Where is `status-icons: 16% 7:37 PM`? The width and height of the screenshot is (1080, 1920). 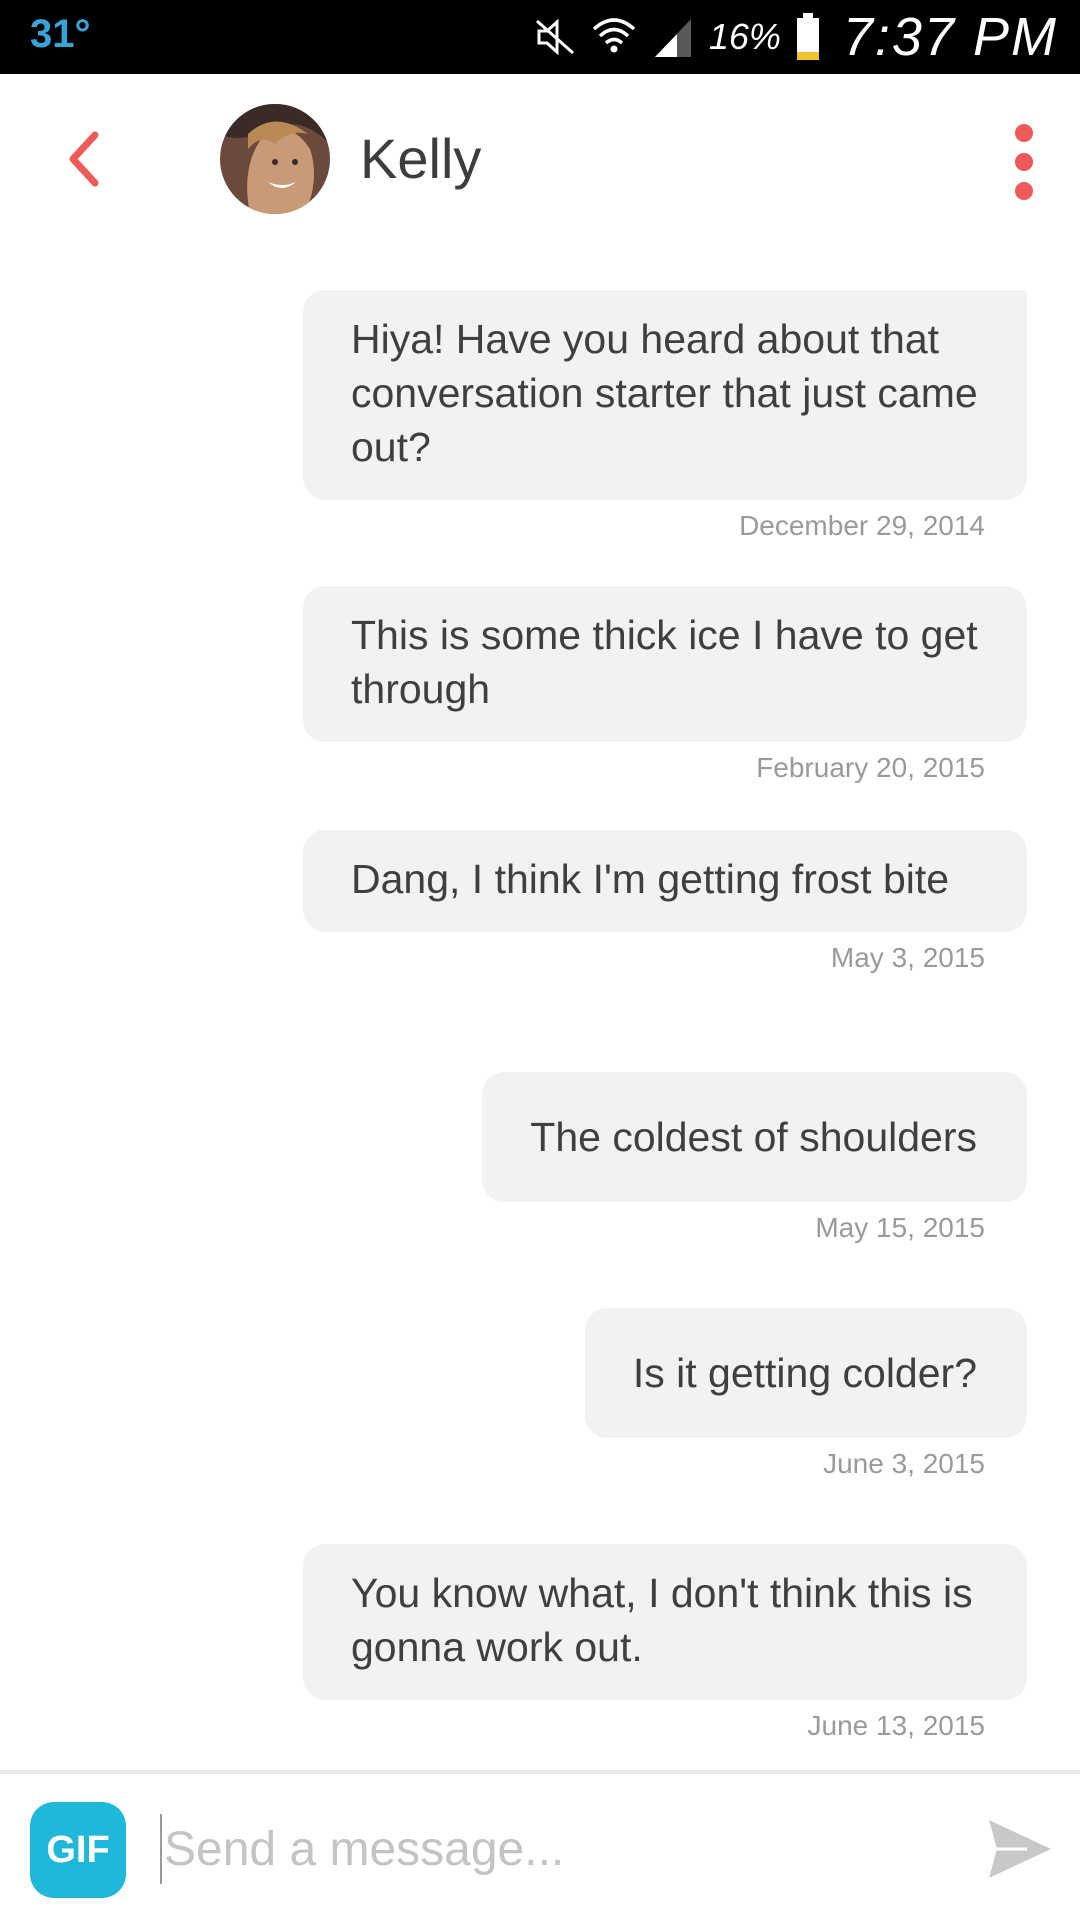
status-icons: 16% 7:37 PM is located at coordinates (795, 37).